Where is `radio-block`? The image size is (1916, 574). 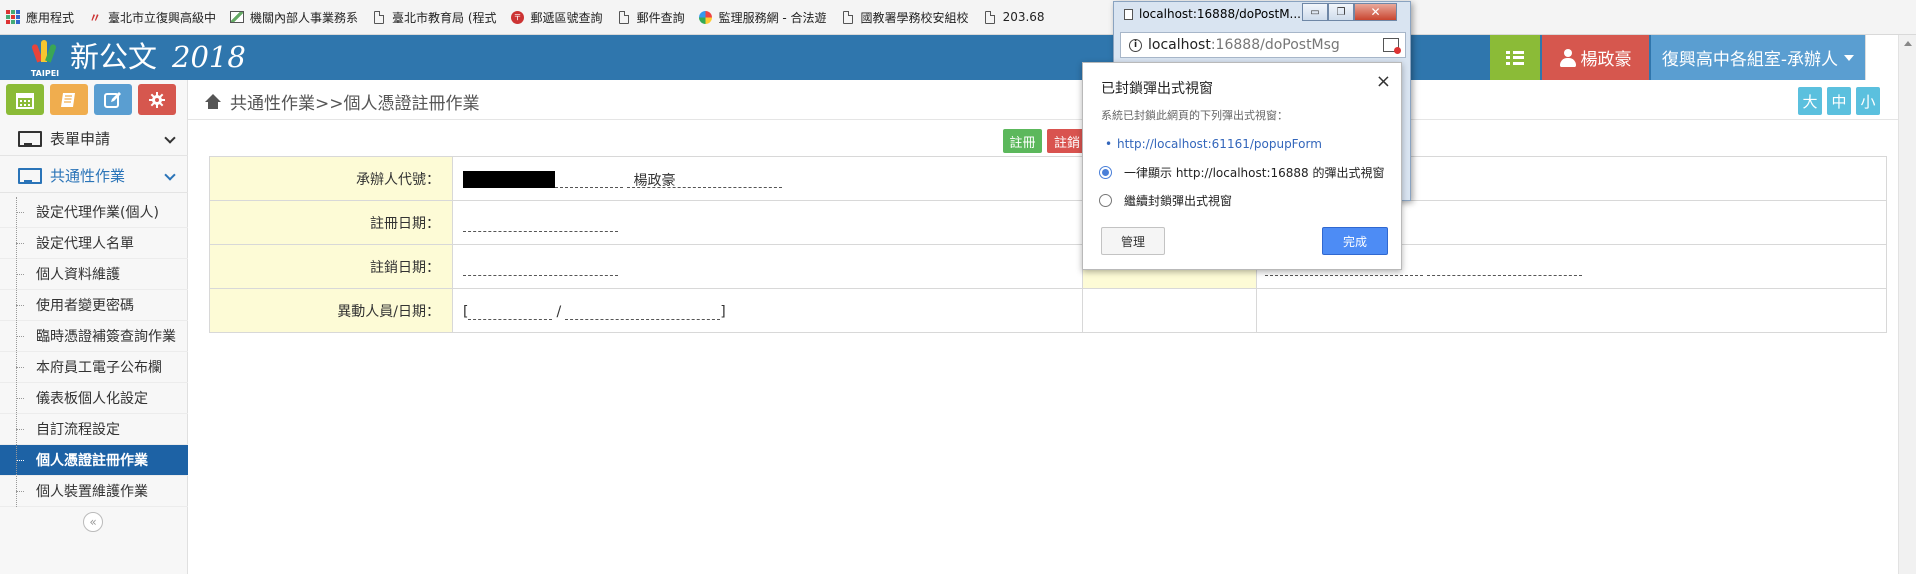 radio-block is located at coordinates (1105, 200).